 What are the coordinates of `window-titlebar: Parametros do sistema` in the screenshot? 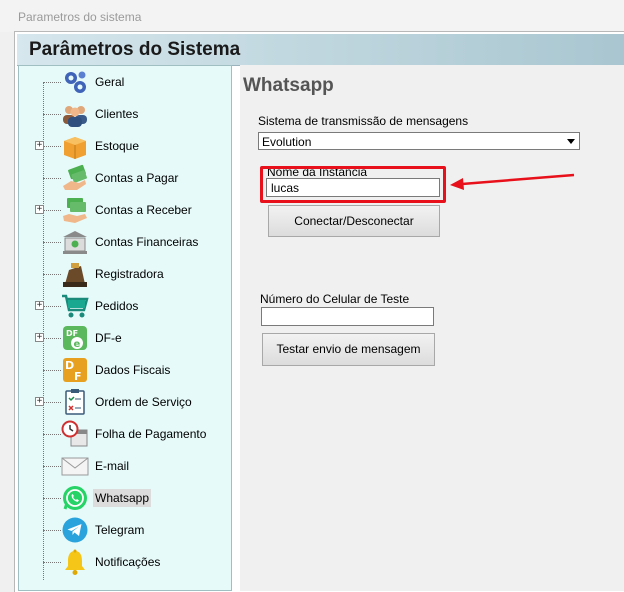 It's located at (312, 16).